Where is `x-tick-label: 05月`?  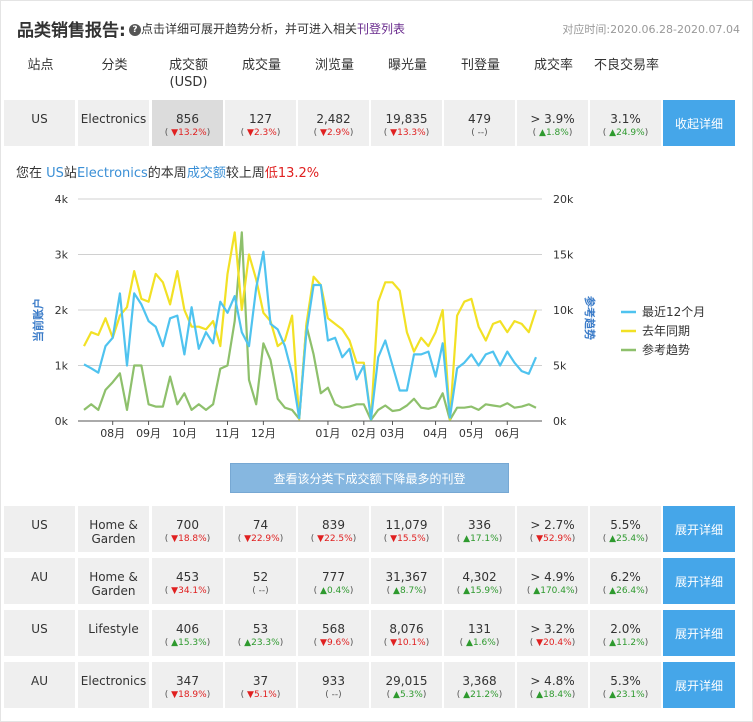
x-tick-label: 05月 is located at coordinates (471, 433).